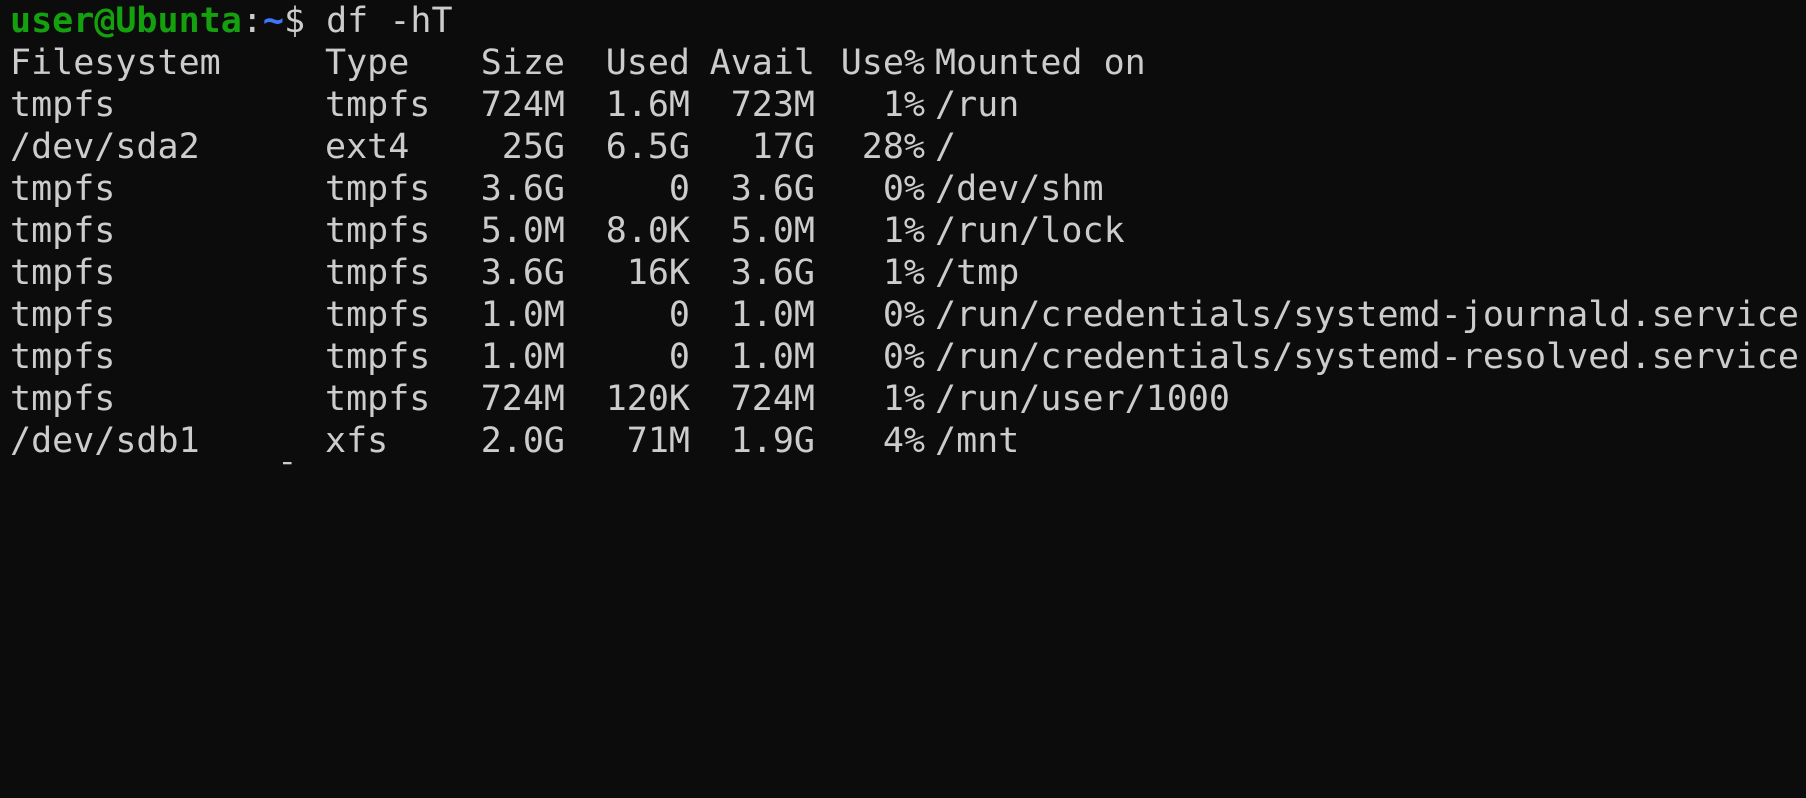  I want to click on header-size: Size, so click(522, 63).